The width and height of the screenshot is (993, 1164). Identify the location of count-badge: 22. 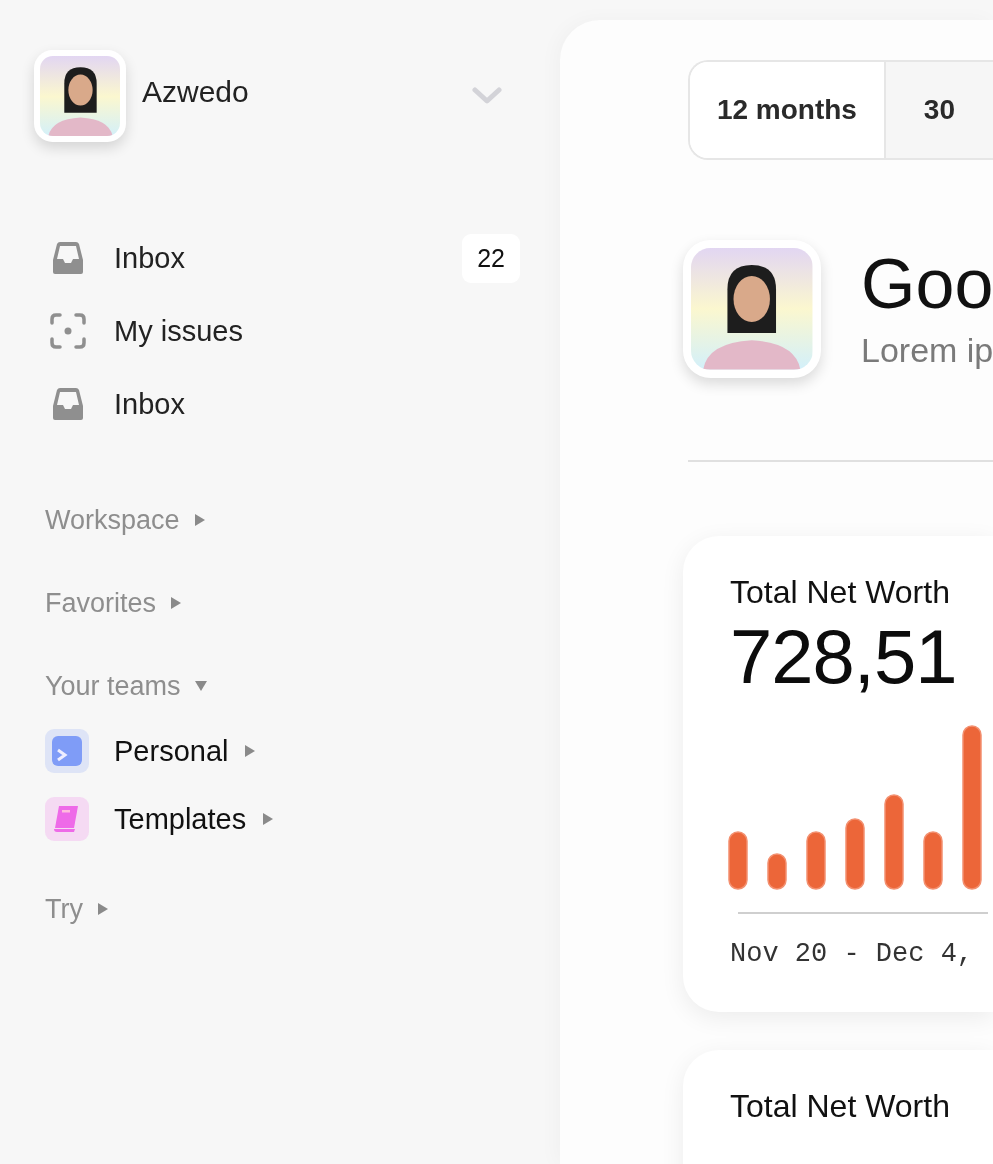
(491, 258).